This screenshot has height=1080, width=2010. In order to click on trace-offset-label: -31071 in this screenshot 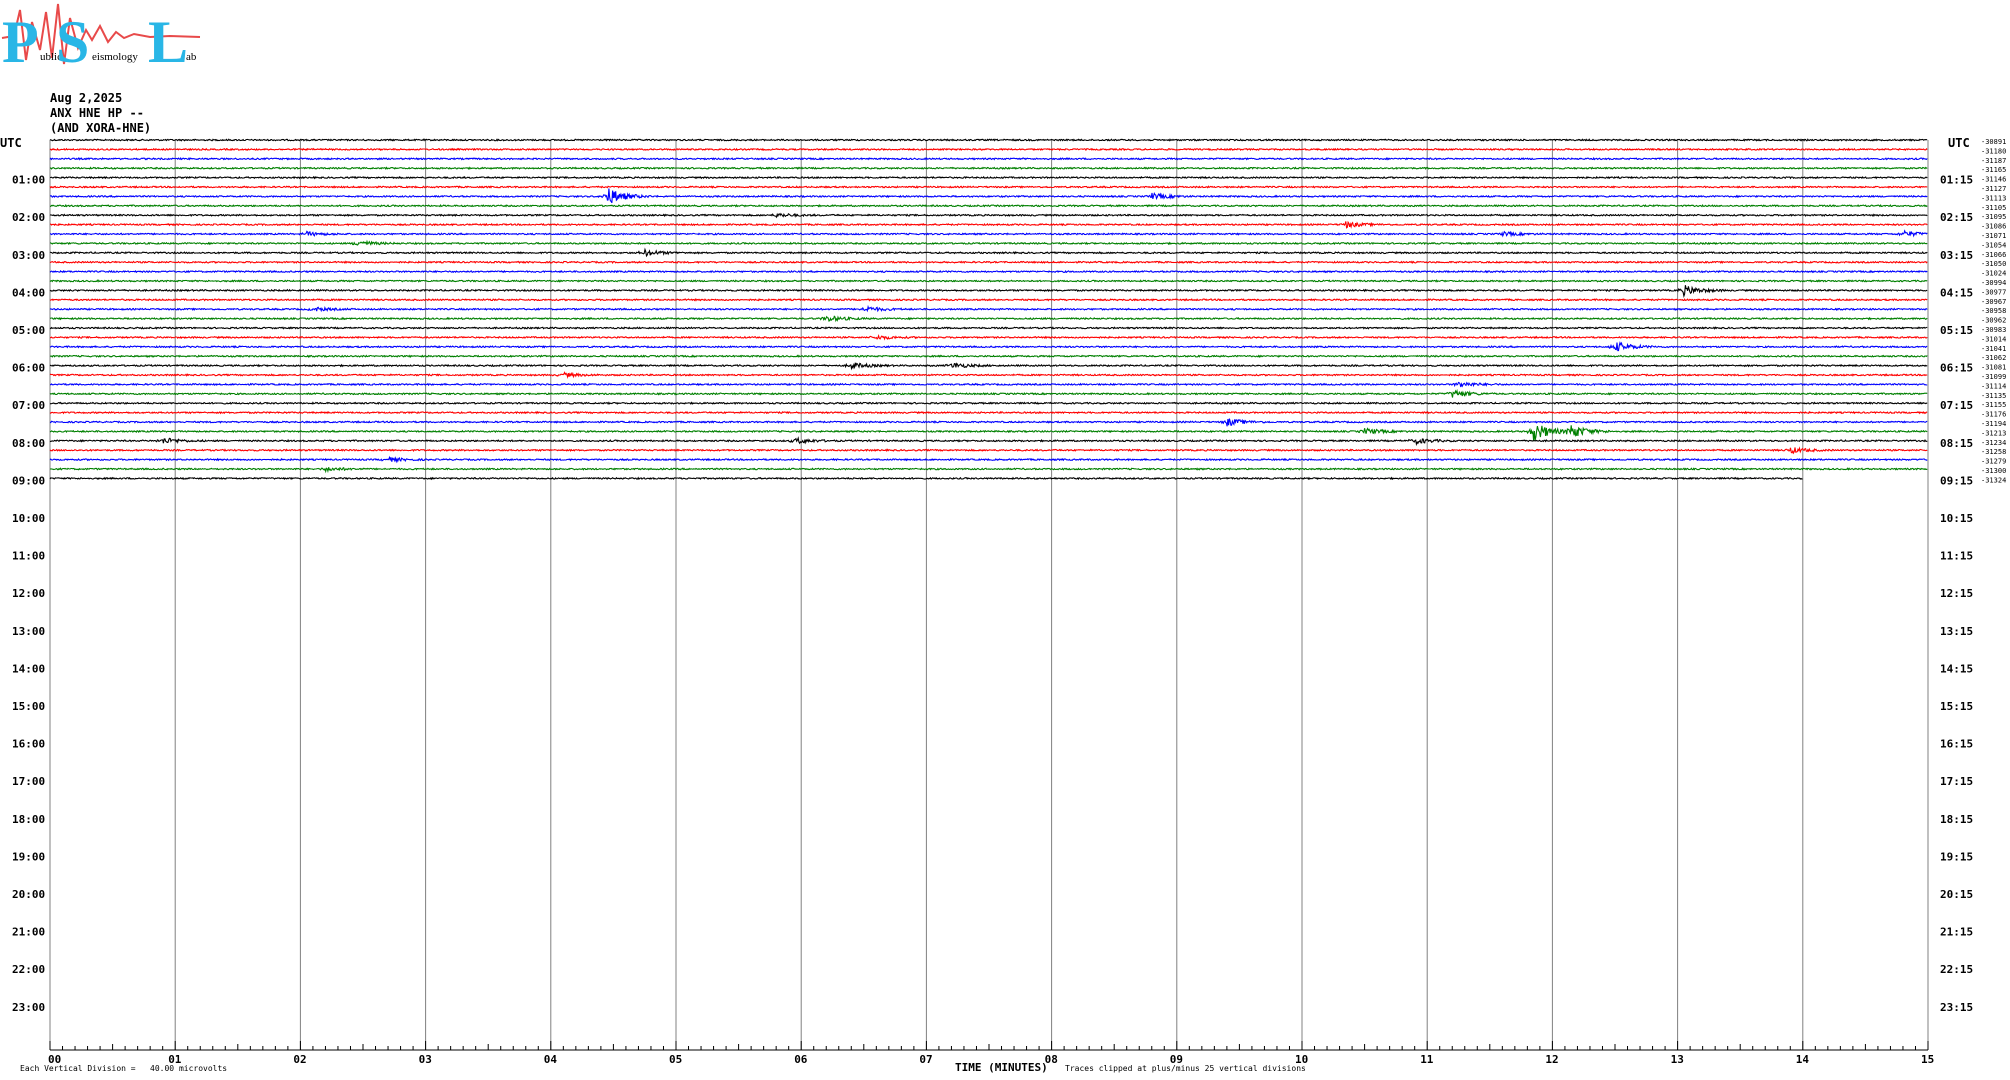, I will do `click(1993, 236)`.